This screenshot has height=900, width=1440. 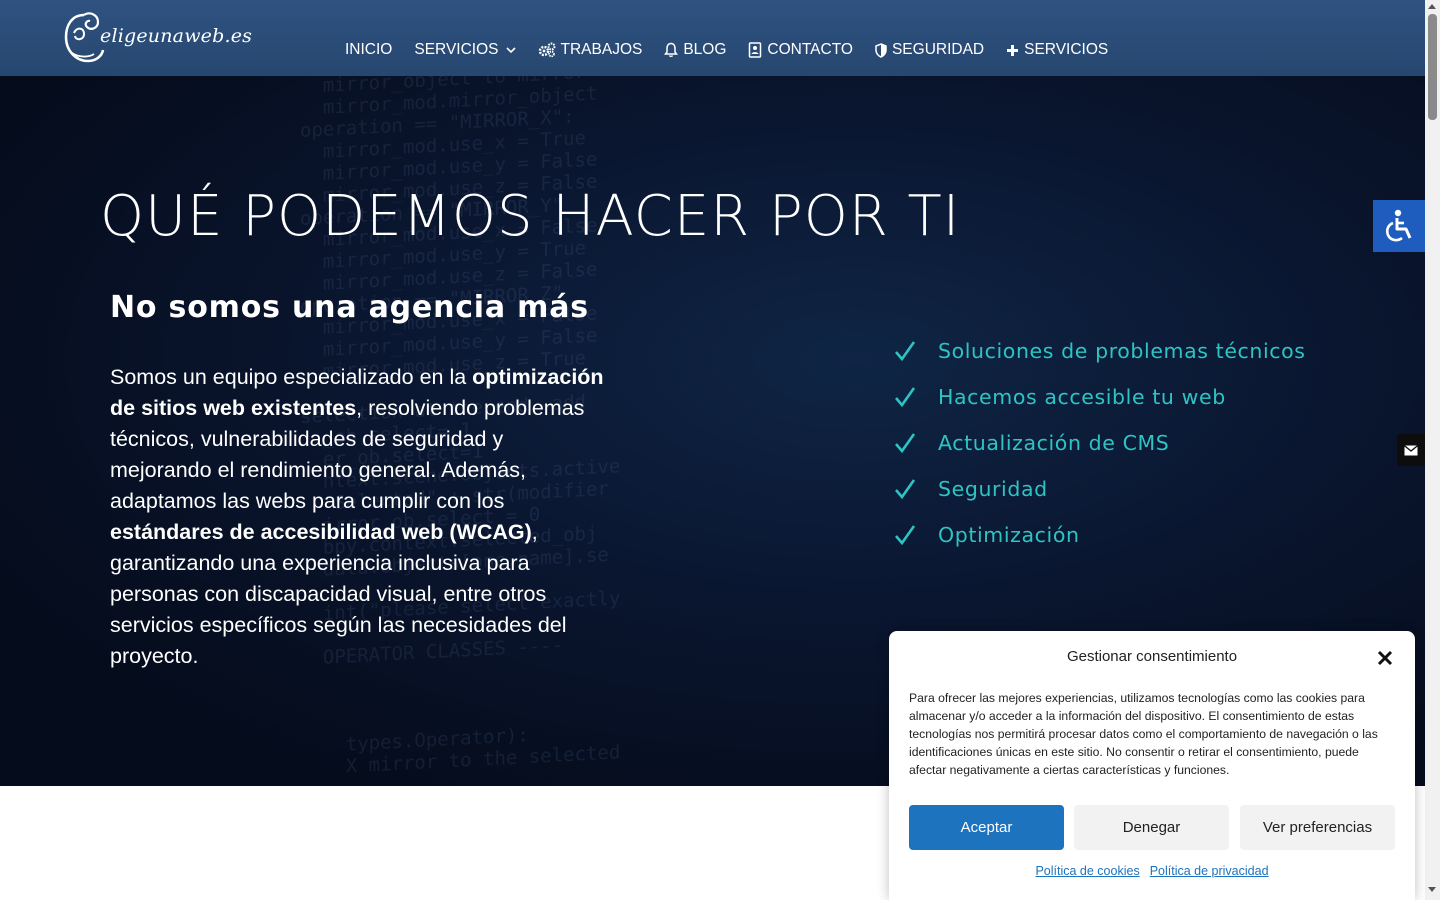 I want to click on gears-icon, so click(x=547, y=50).